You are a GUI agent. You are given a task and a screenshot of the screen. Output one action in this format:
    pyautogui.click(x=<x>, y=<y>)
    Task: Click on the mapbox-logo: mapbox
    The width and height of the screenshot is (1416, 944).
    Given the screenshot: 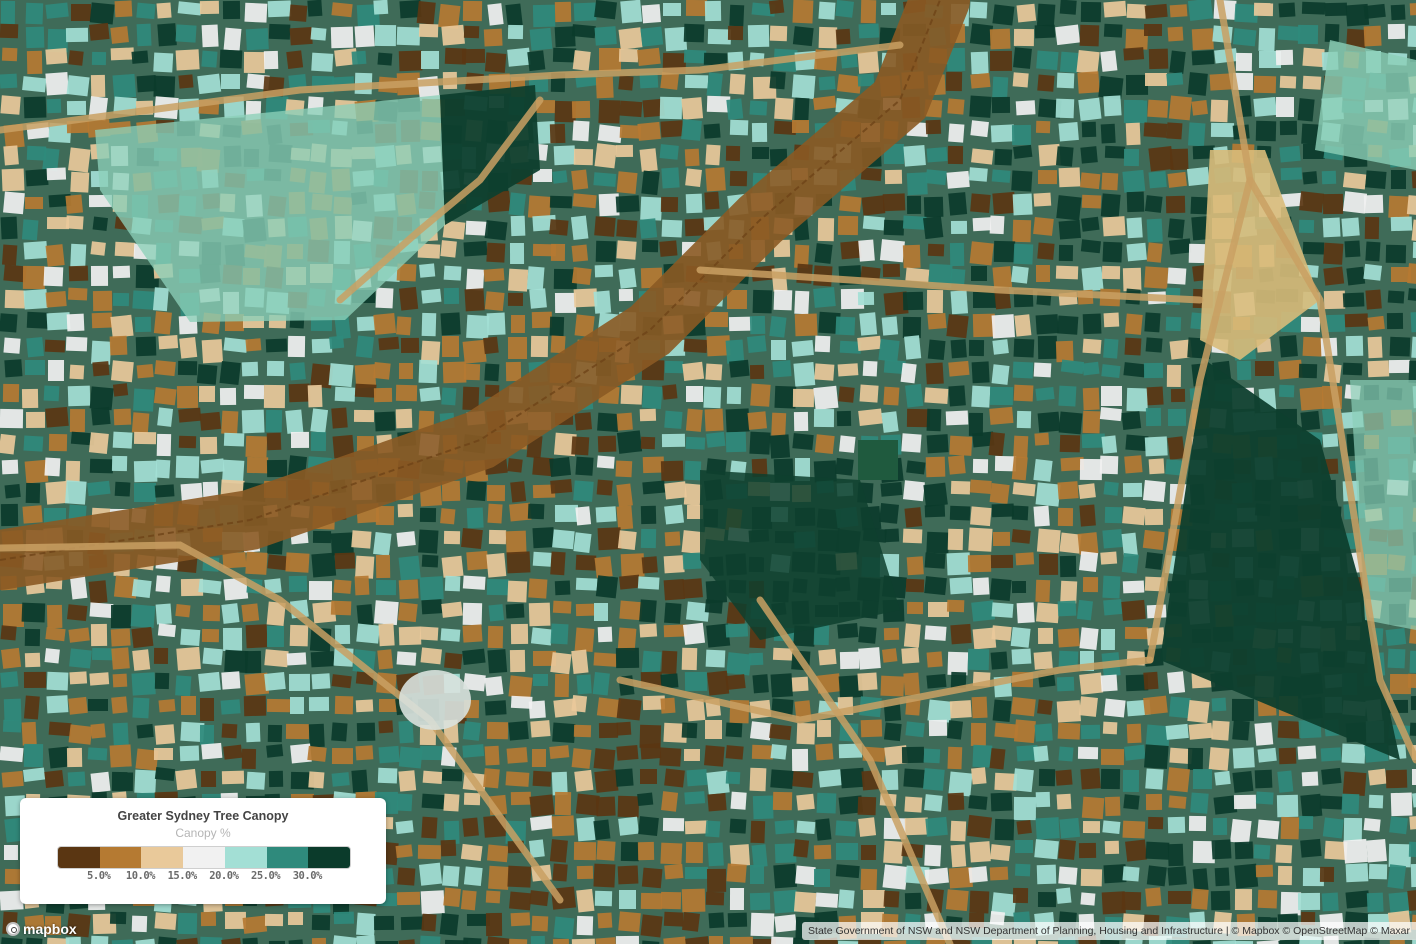 What is the action you would take?
    pyautogui.click(x=41, y=929)
    